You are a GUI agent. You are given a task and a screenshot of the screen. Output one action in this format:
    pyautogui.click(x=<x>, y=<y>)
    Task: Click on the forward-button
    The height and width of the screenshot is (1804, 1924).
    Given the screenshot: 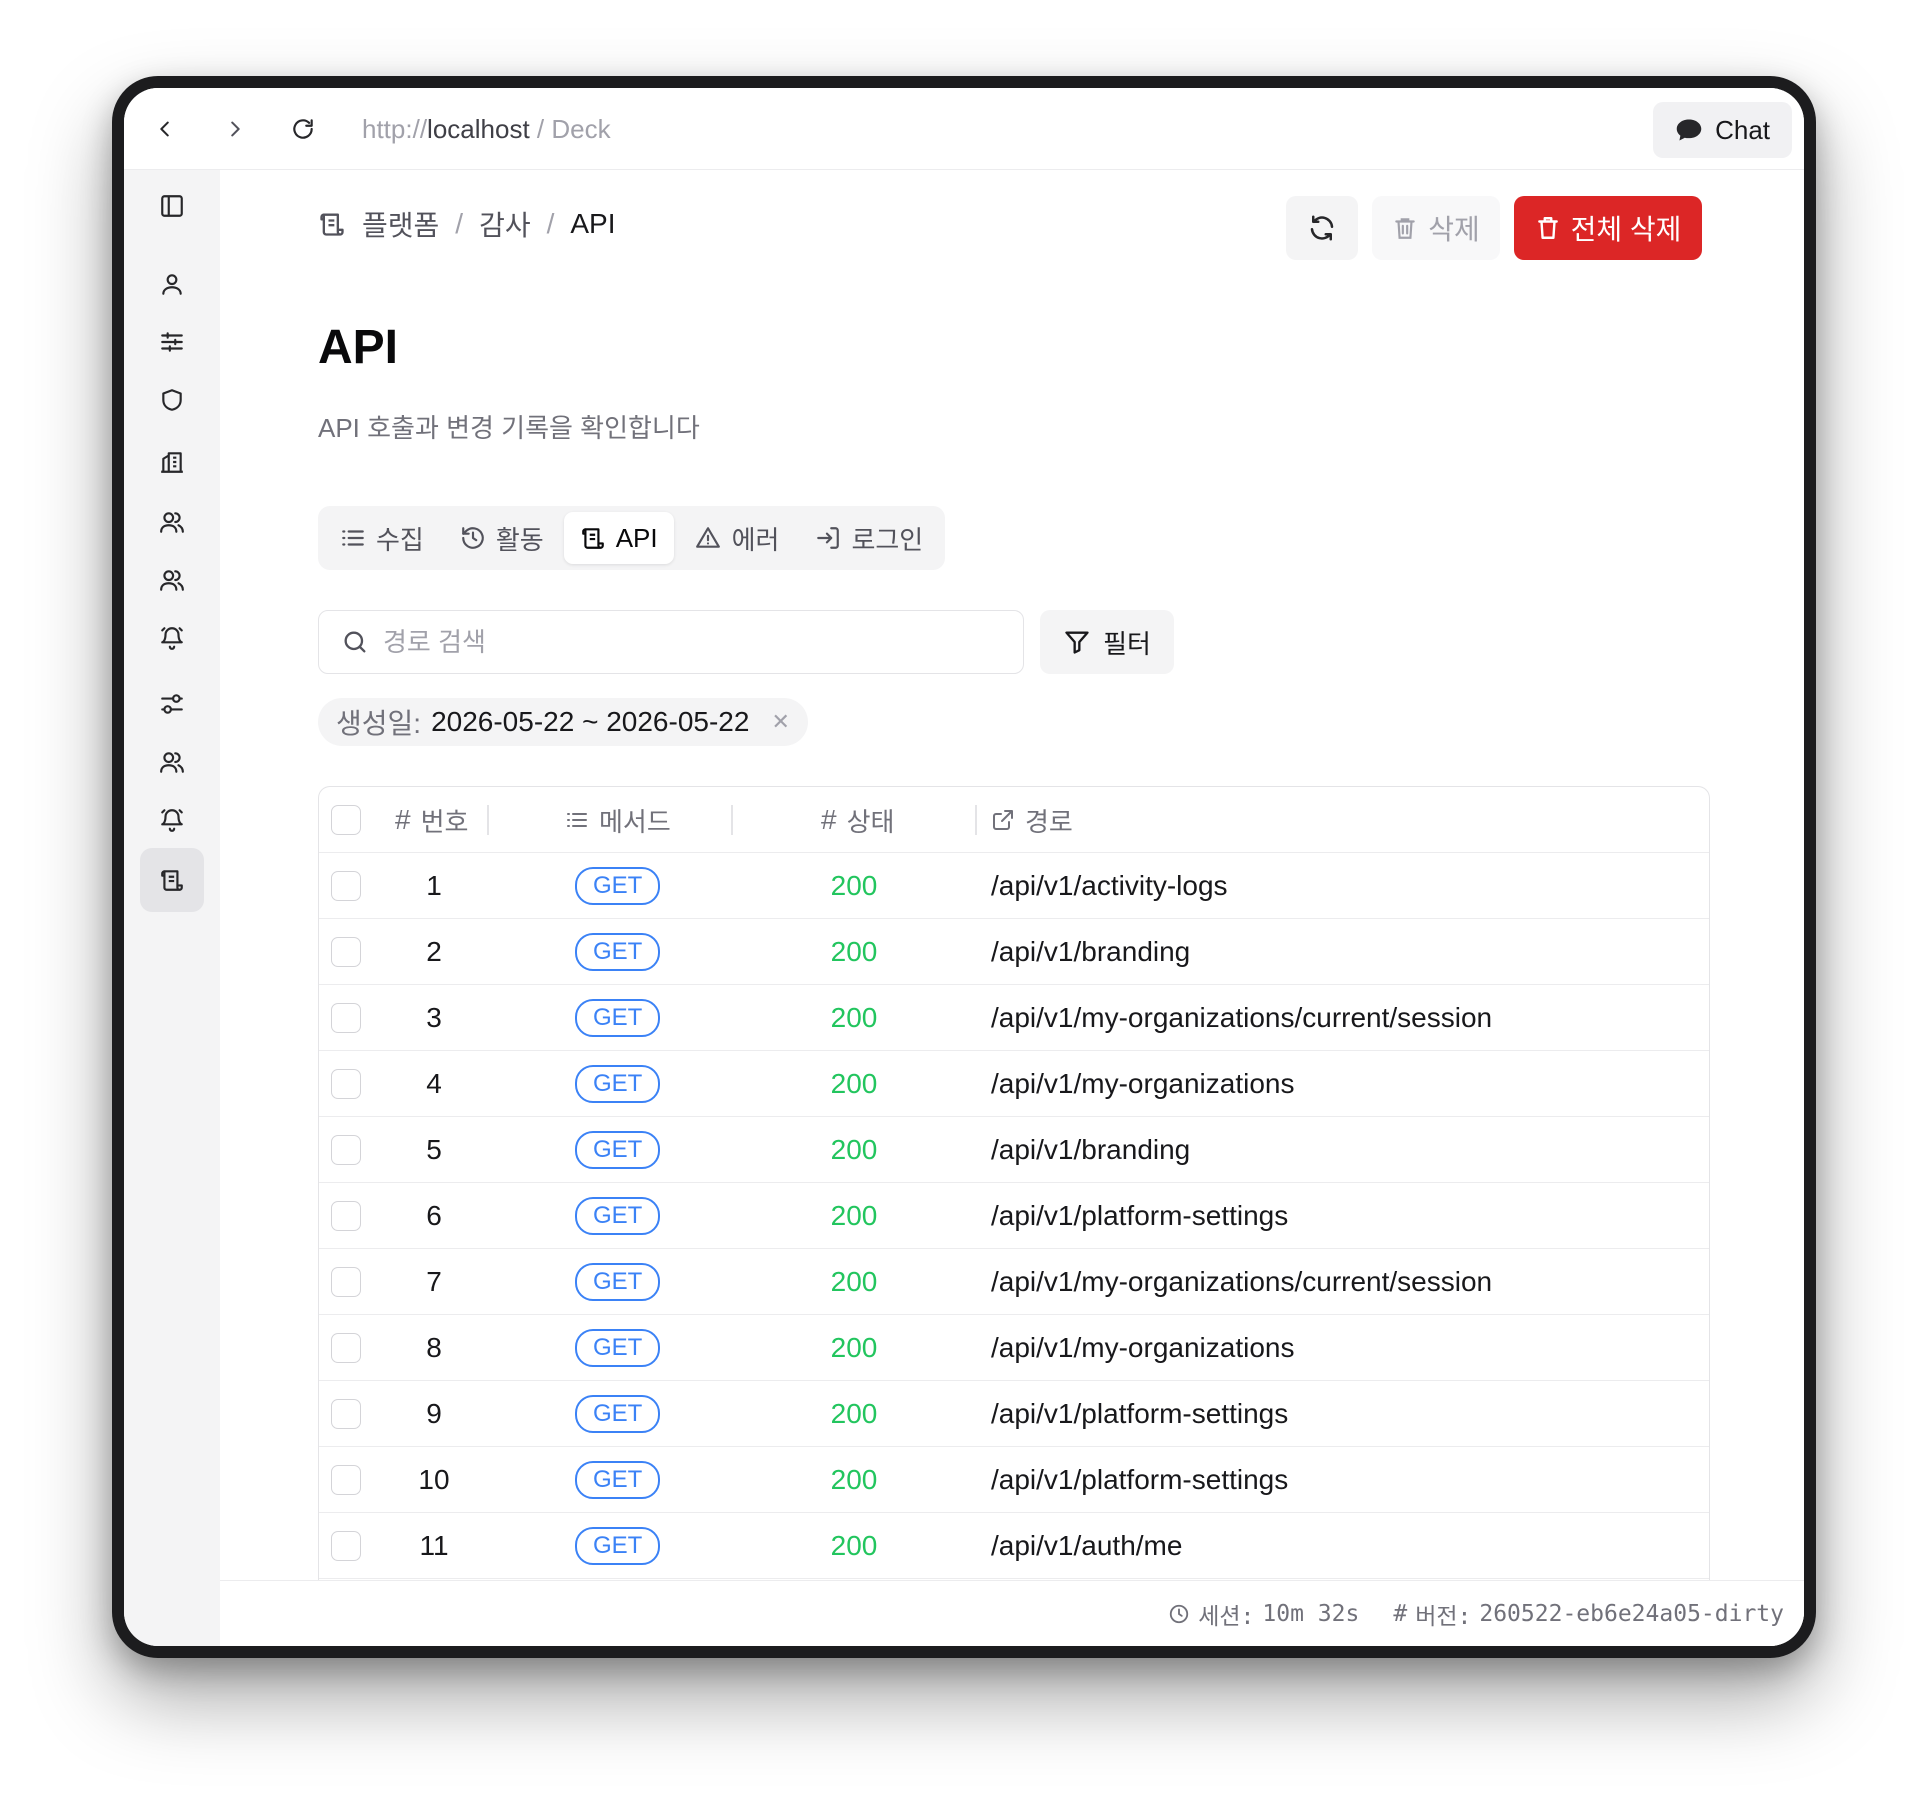 What is the action you would take?
    pyautogui.click(x=235, y=129)
    